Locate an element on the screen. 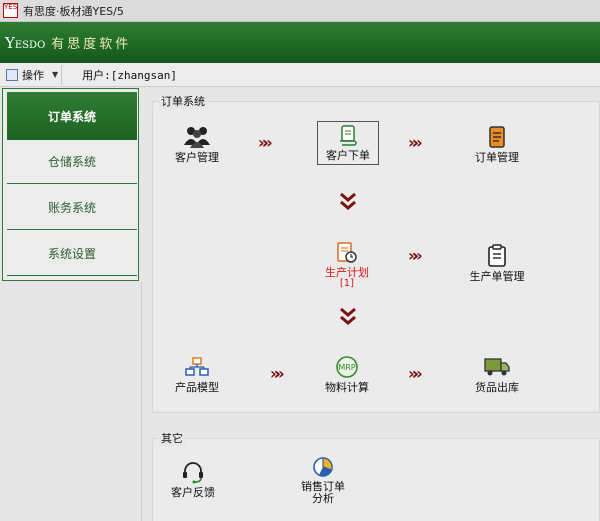 This screenshot has height=521, width=600. sidebar-item-order-system: 订单系统 is located at coordinates (72, 116).